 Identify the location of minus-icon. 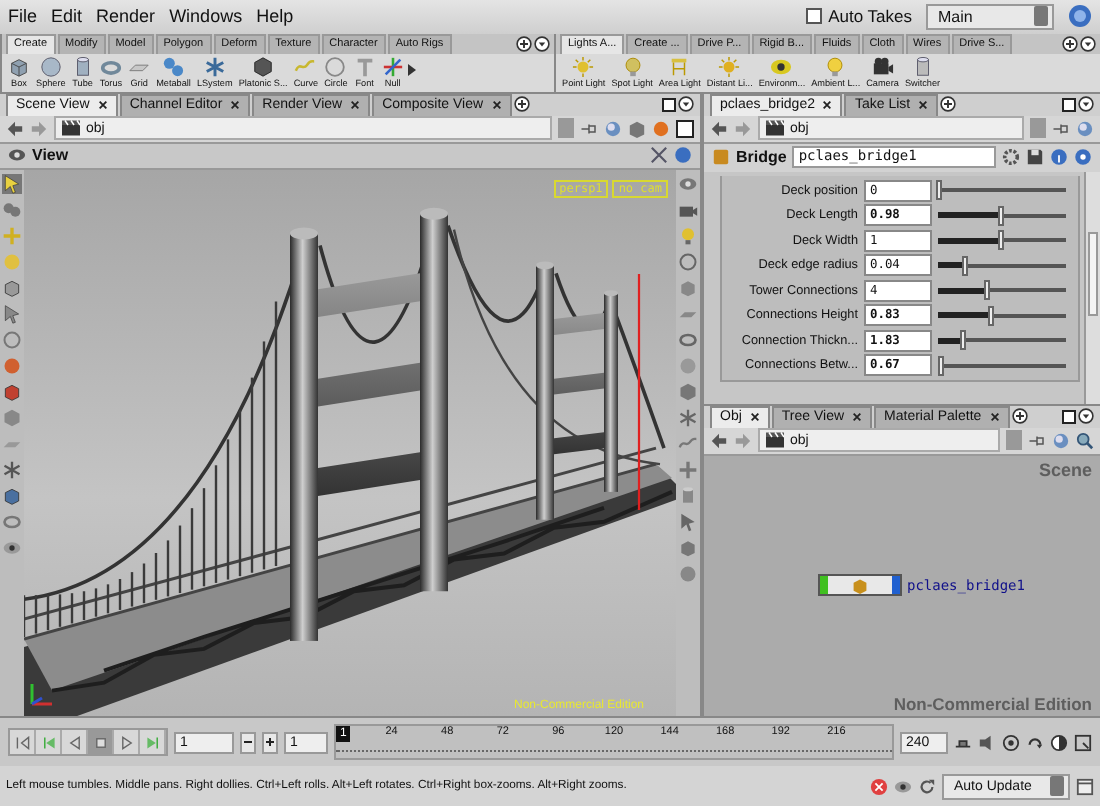
(248, 742).